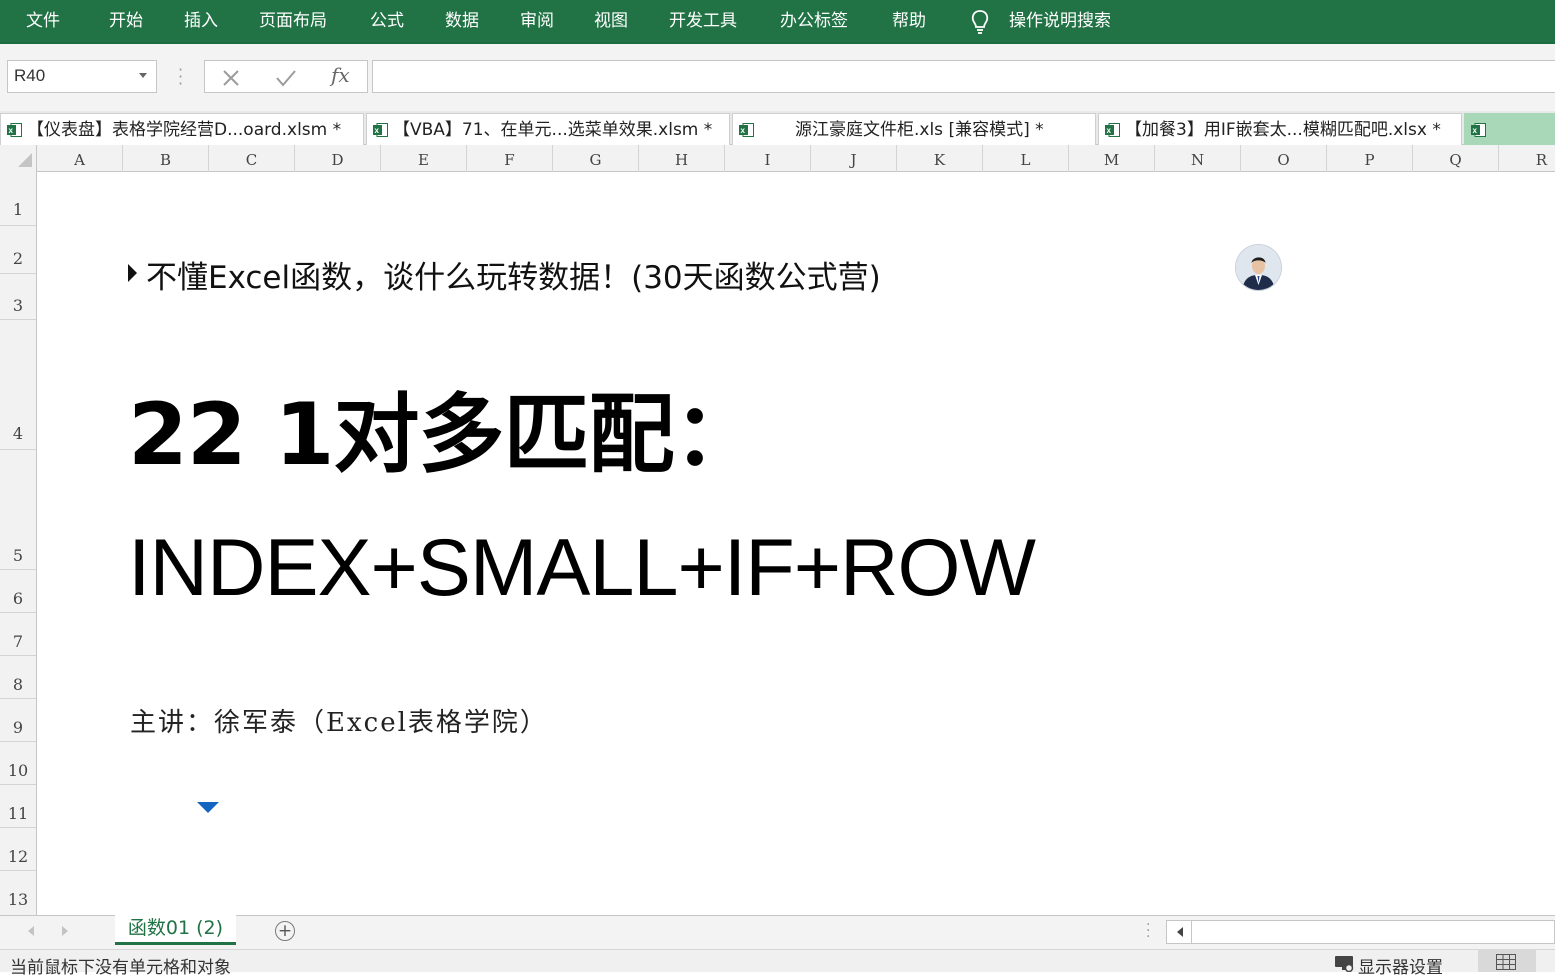  I want to click on workbook-tab: x 【VBA】71、在单元...选菜单效果.xlsm *, so click(548, 129).